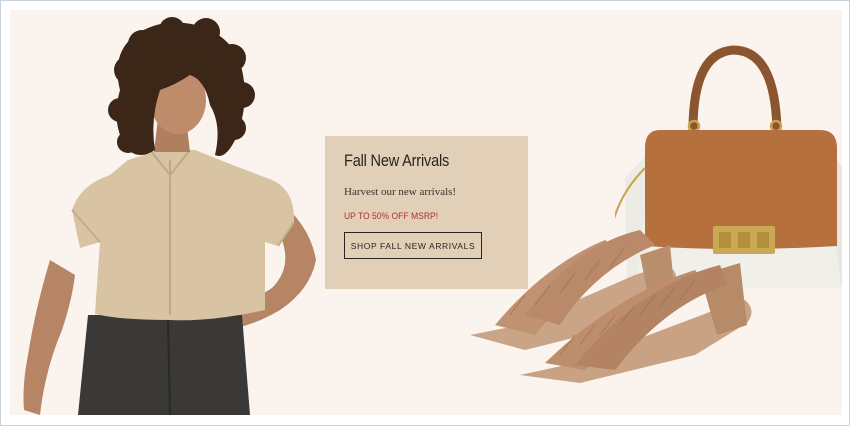  I want to click on shop-fall-new-arrivals-button: SHOP FALL NEW ARRIVALS, so click(413, 245).